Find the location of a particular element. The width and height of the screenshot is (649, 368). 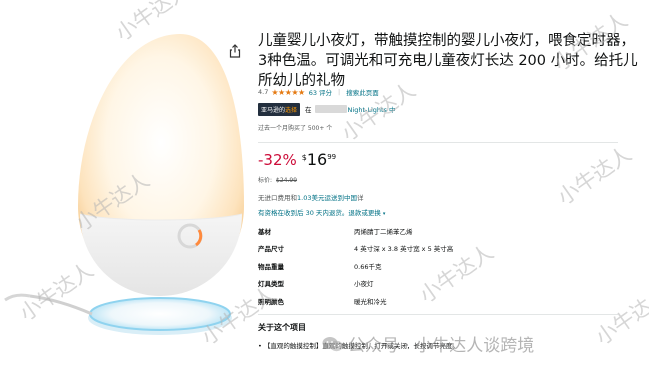

price-fraction: 99 is located at coordinates (332, 157).